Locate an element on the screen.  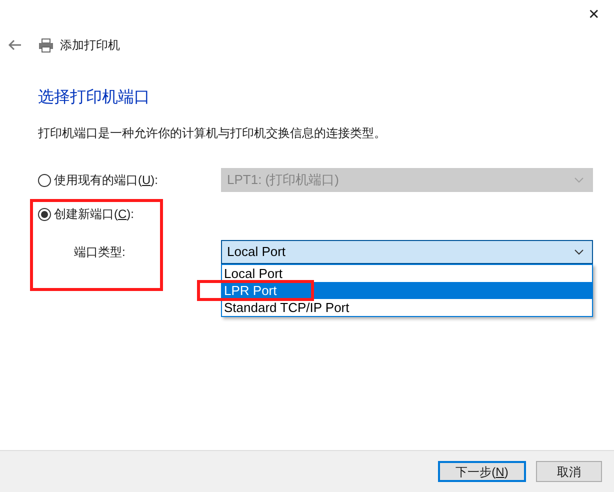
page-heading: 选择打印机端口 is located at coordinates (94, 98).